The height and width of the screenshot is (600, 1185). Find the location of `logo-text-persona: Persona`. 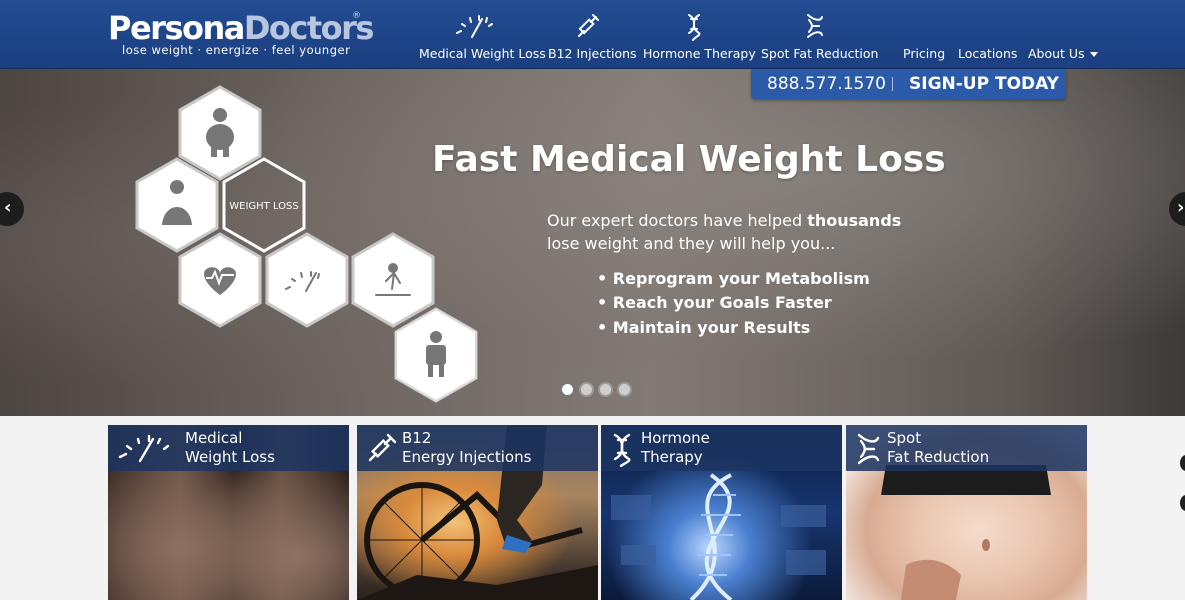

logo-text-persona: Persona is located at coordinates (176, 28).